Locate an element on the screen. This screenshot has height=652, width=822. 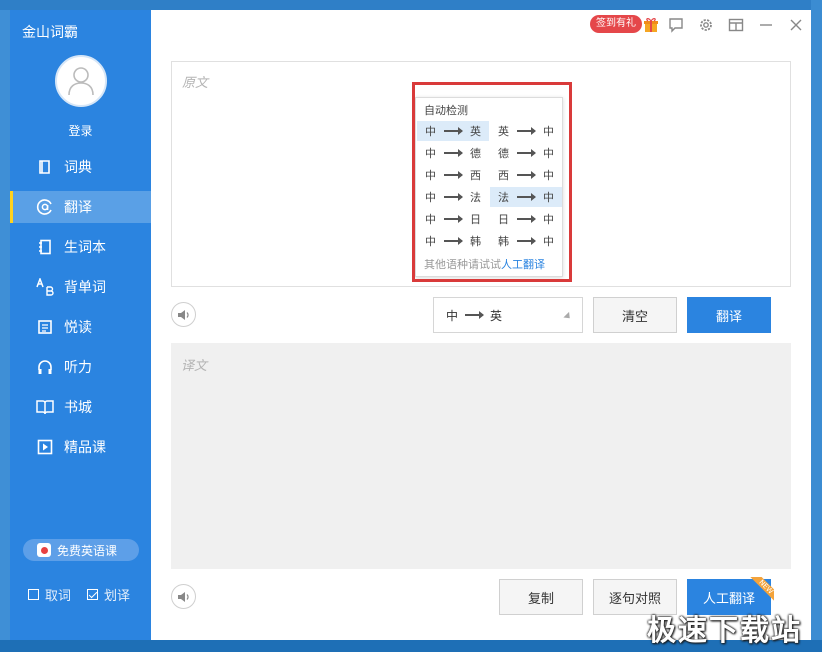
sidebar-item-label: 精品课 is located at coordinates (85, 448).